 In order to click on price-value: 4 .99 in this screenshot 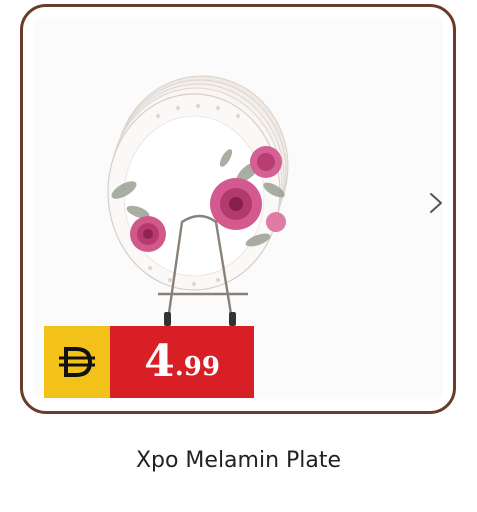, I will do `click(182, 362)`.